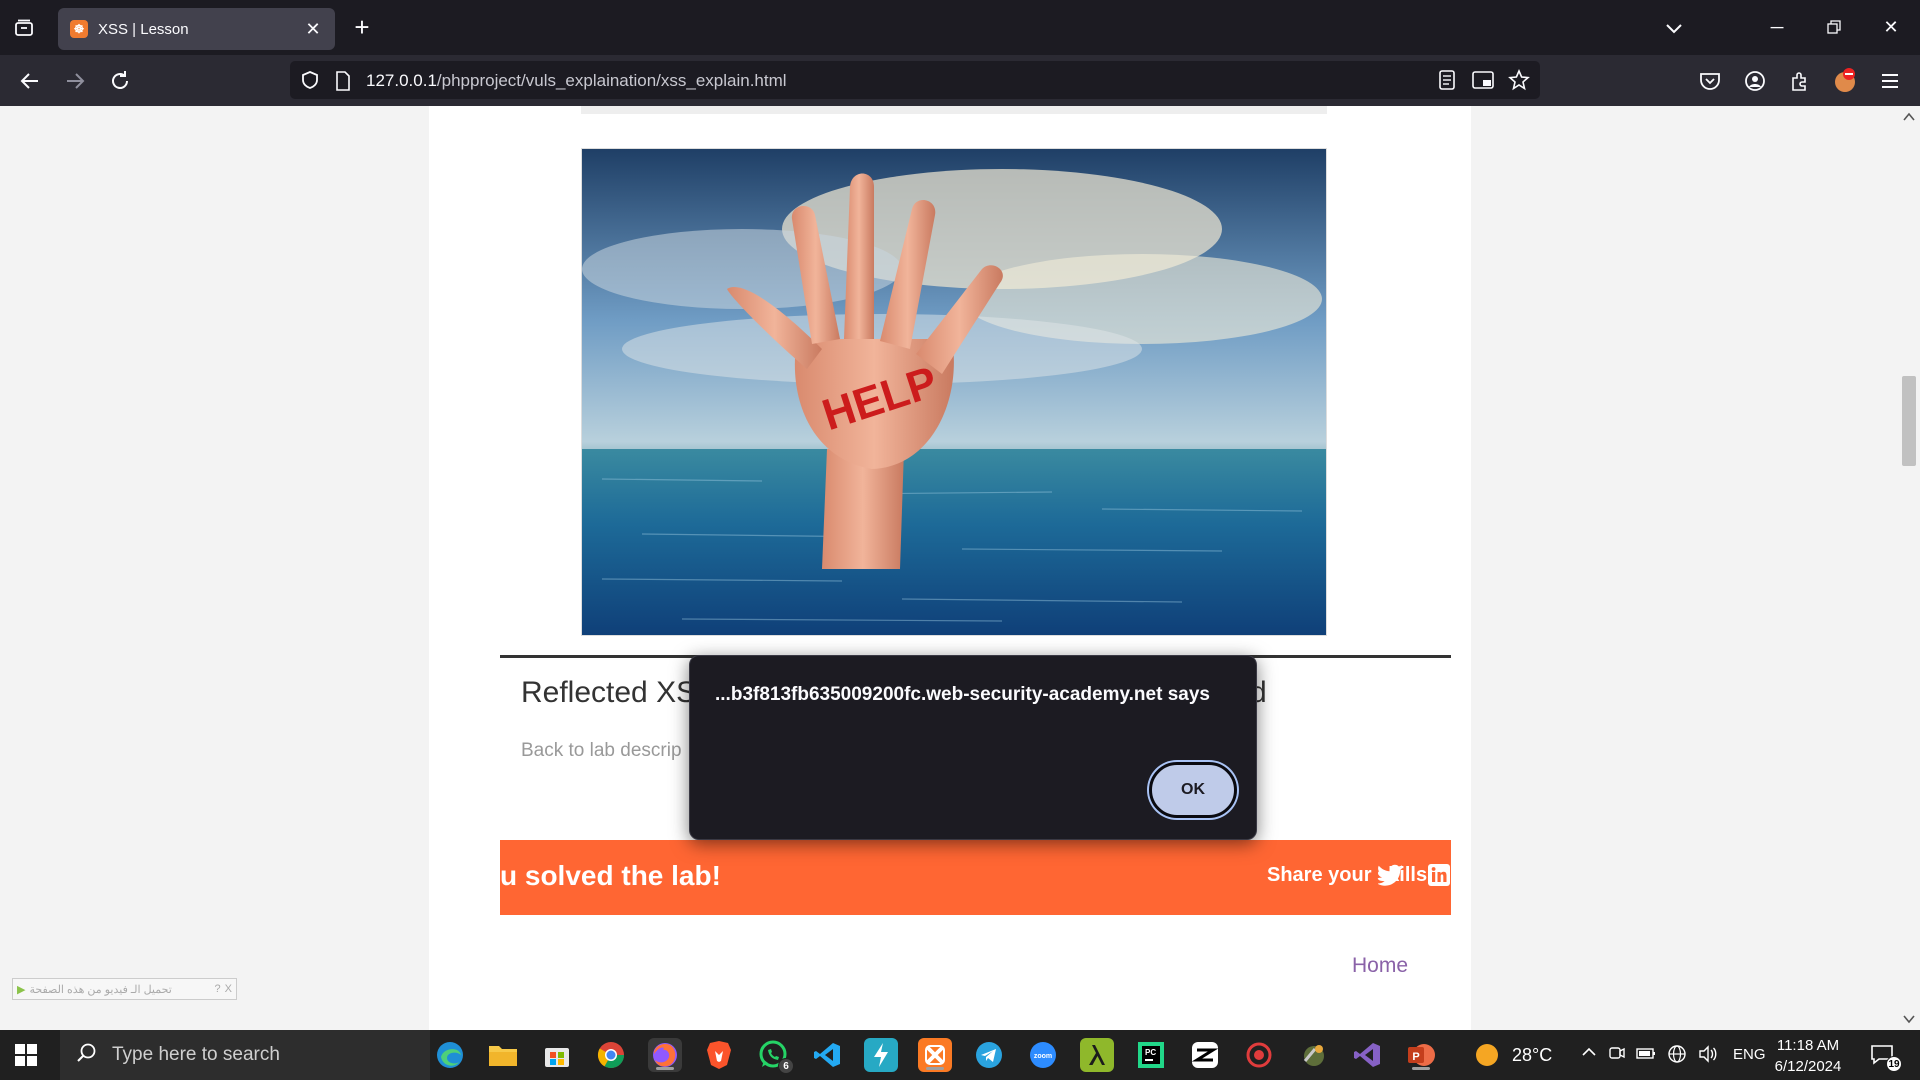 This screenshot has height=1080, width=1920. What do you see at coordinates (450, 1055) in the screenshot?
I see `edge-icon` at bounding box center [450, 1055].